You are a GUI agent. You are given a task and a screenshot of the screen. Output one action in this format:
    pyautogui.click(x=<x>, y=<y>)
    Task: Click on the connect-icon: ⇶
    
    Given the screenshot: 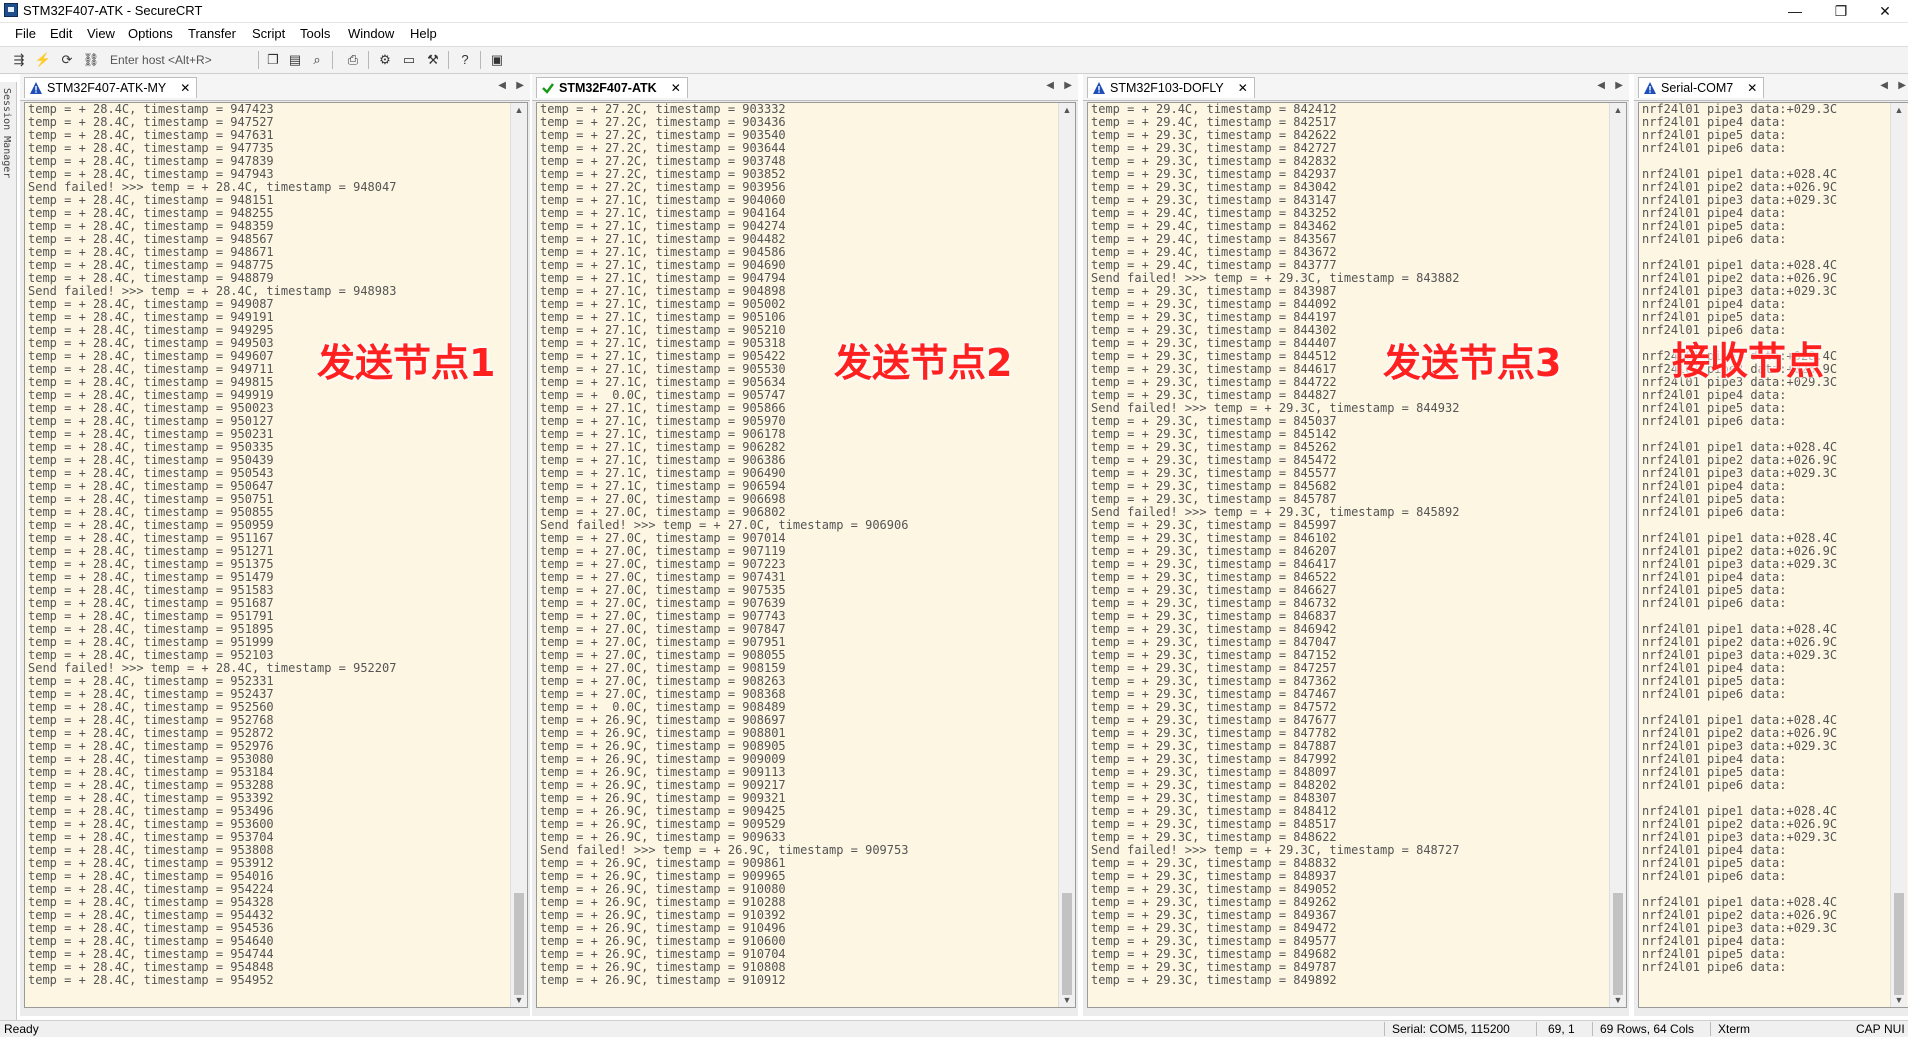 What is the action you would take?
    pyautogui.click(x=19, y=60)
    